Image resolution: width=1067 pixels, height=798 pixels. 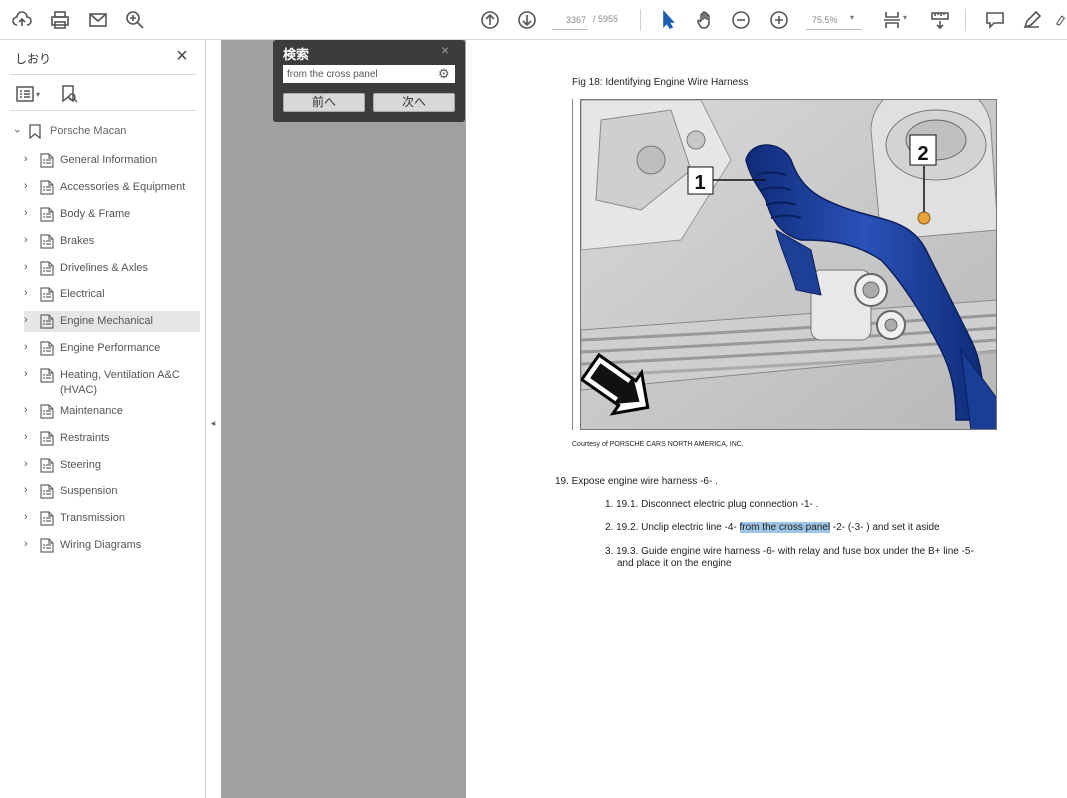 I want to click on bookmark-item-label: Transmission, so click(x=92, y=518).